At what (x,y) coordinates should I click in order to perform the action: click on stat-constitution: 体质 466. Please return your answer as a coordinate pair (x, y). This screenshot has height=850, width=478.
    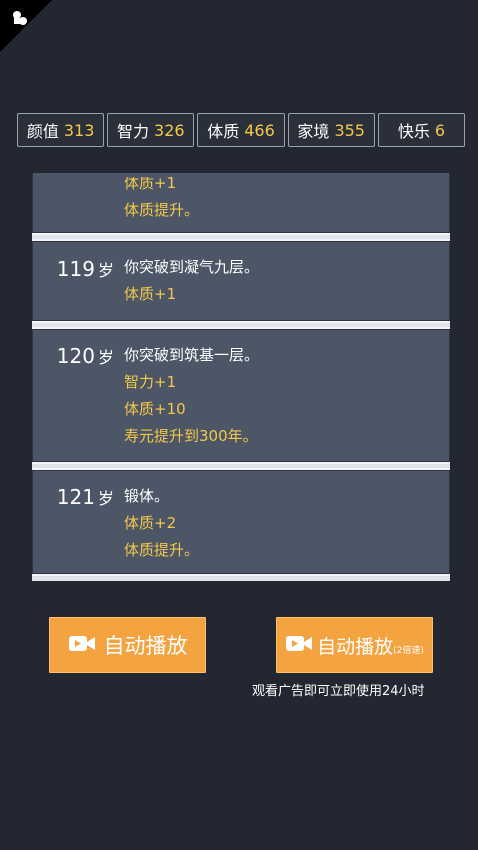
    Looking at the image, I should click on (241, 130).